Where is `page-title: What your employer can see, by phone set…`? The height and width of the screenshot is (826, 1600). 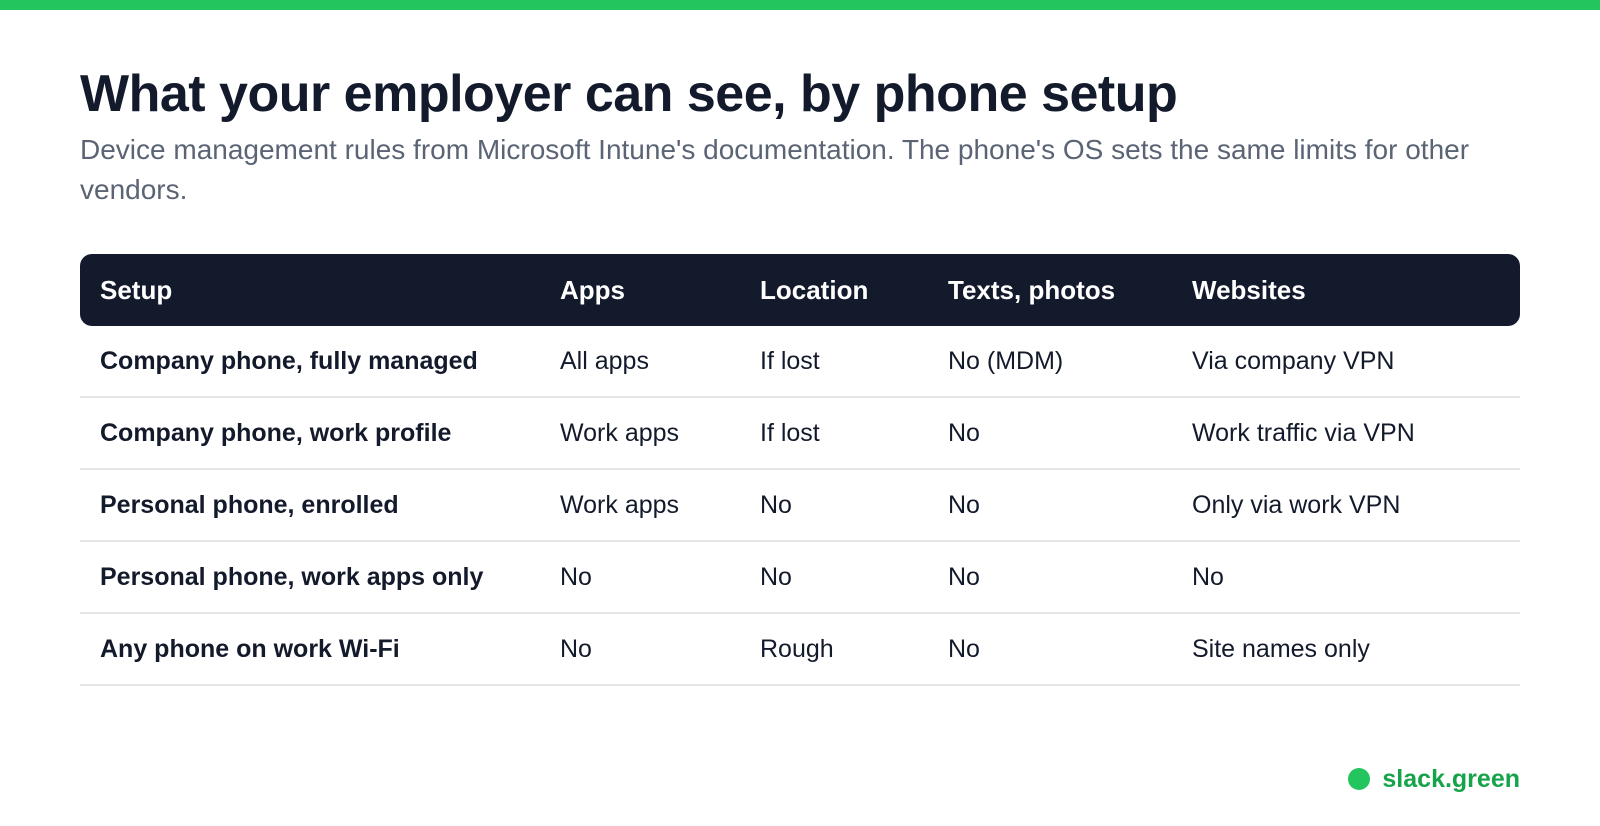 page-title: What your employer can see, by phone set… is located at coordinates (629, 94).